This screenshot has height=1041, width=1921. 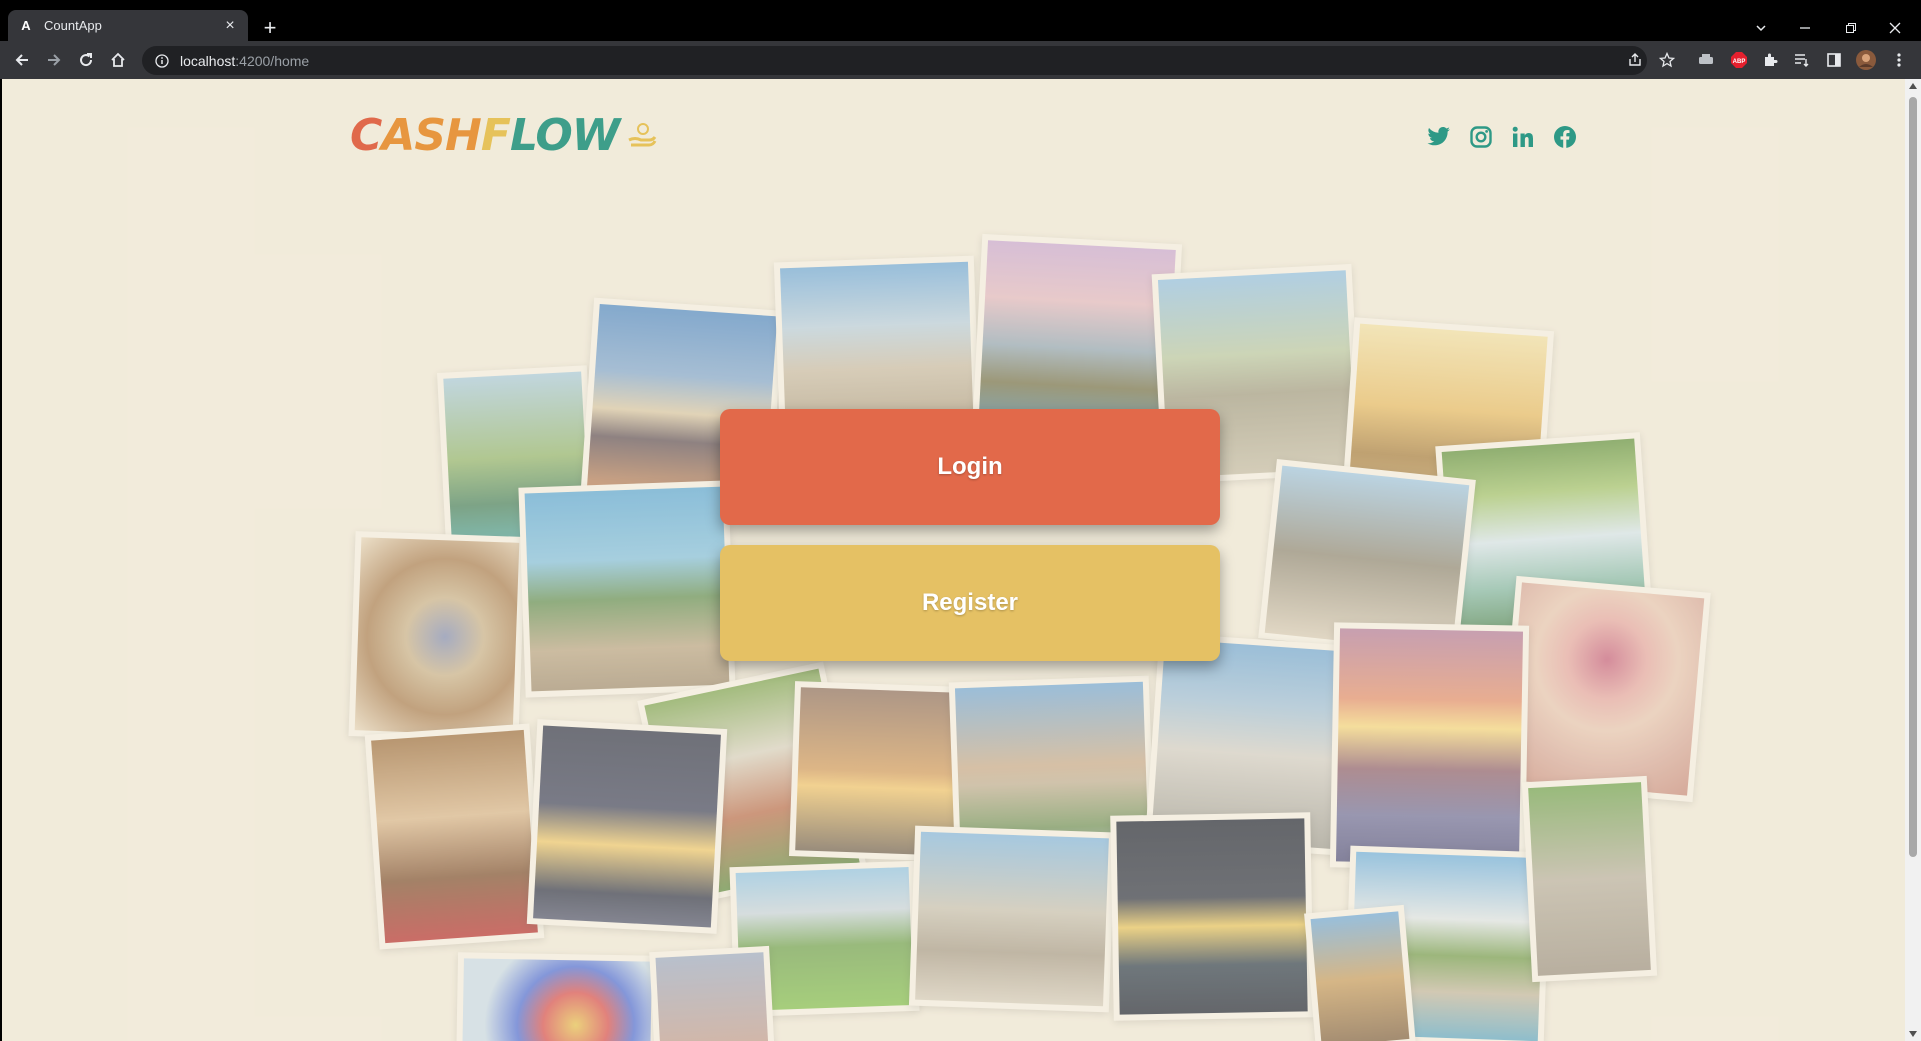 I want to click on restore-icon, so click(x=1851, y=28).